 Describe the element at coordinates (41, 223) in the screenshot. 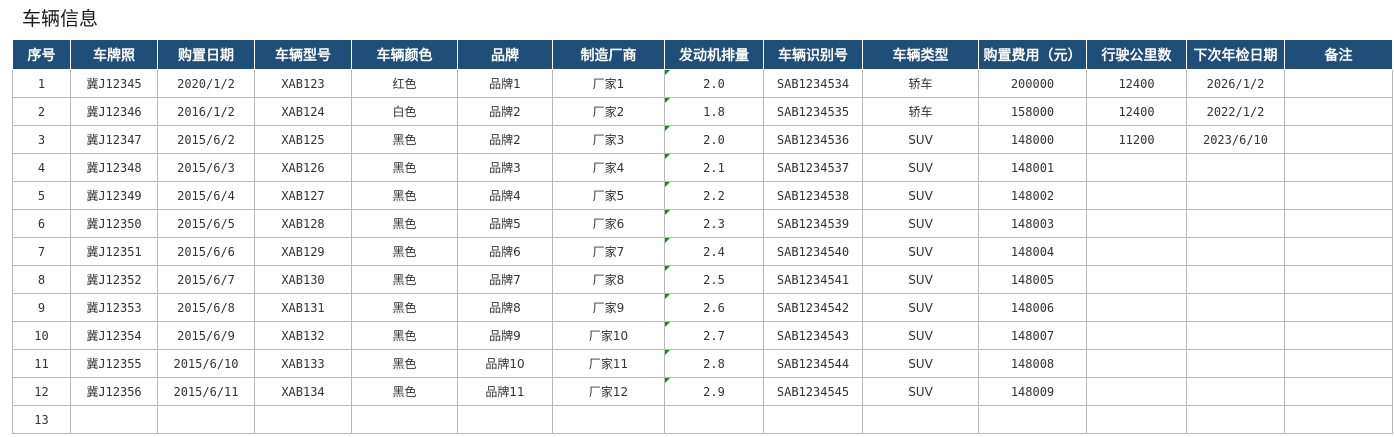

I see `index-cell: 6` at that location.